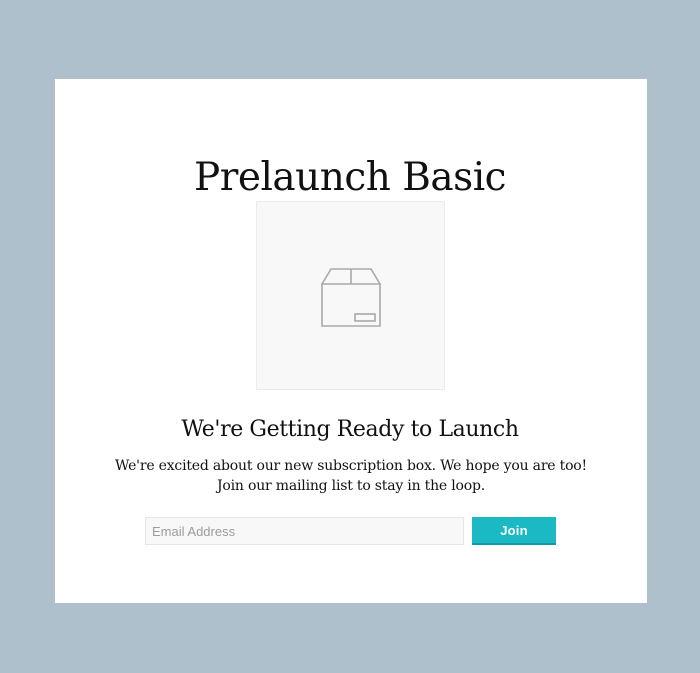 The image size is (700, 673). Describe the element at coordinates (350, 178) in the screenshot. I see `page-title: Prelaunch Basic` at that location.